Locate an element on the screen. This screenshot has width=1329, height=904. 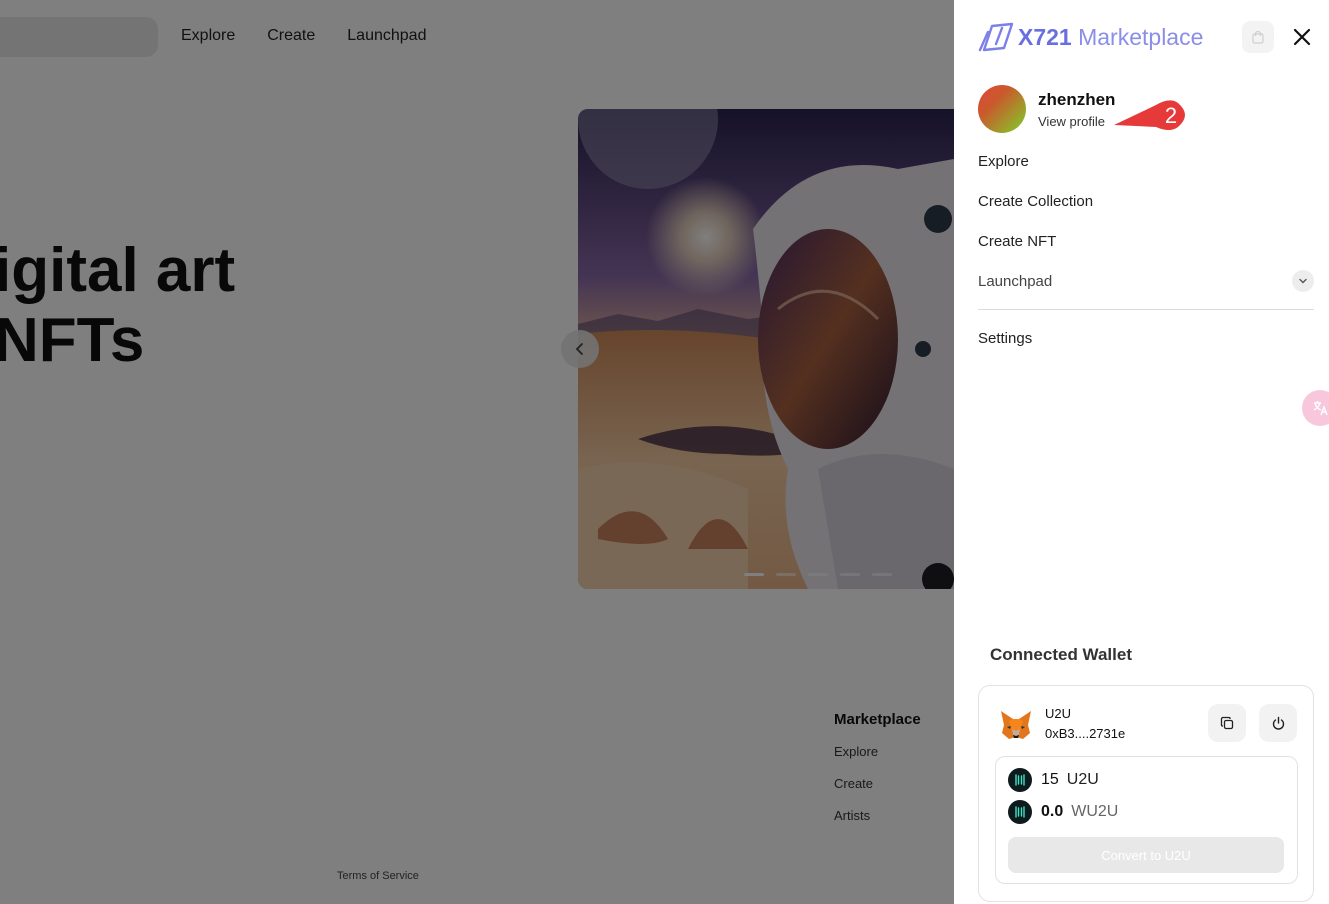
shopping-bag-icon is located at coordinates (1258, 37).